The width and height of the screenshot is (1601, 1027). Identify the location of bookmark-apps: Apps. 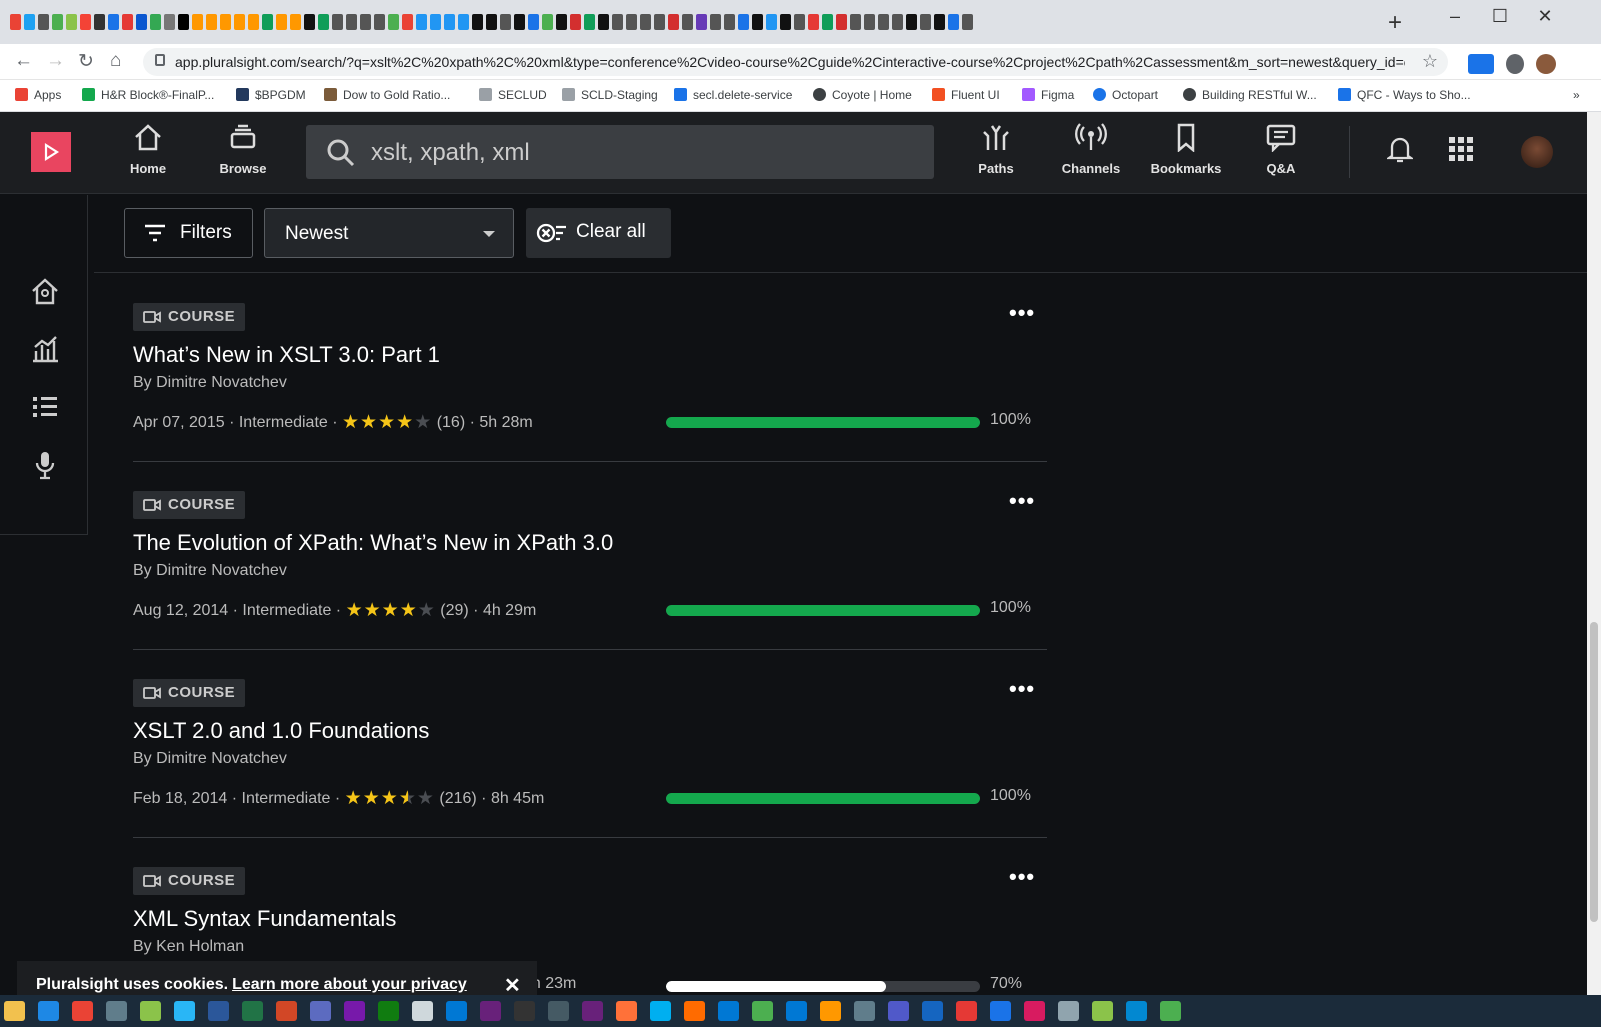
(38, 95).